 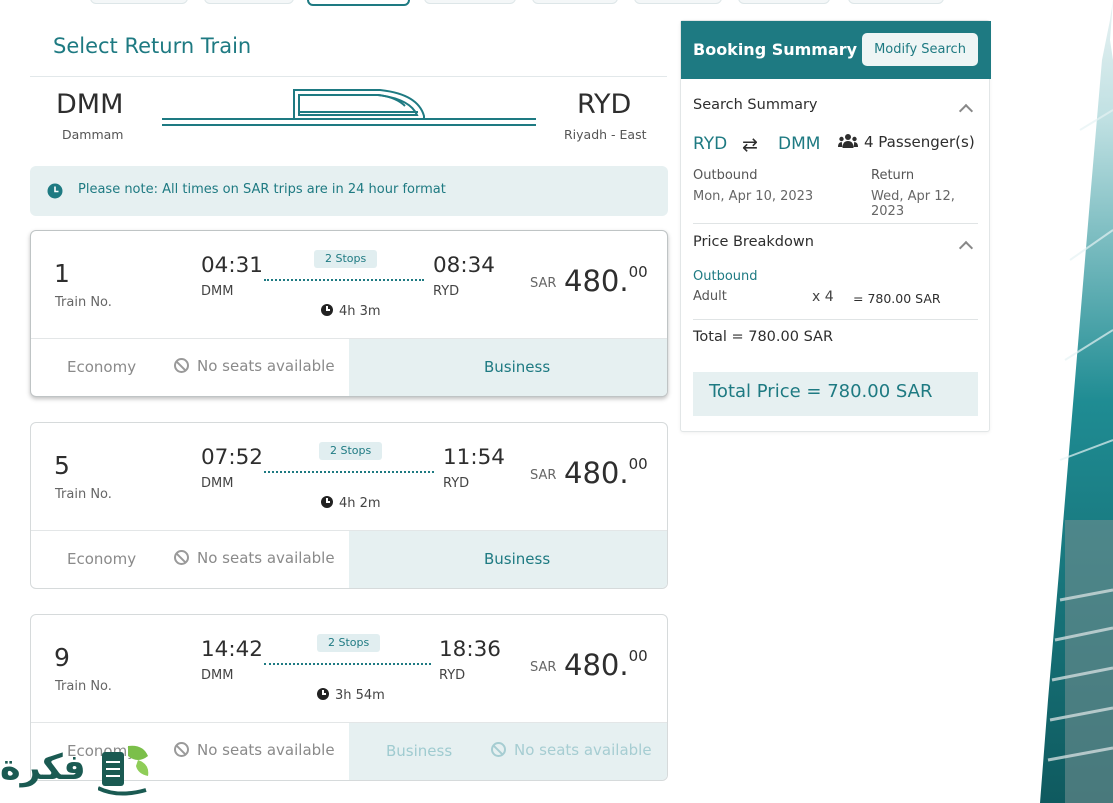 What do you see at coordinates (232, 457) in the screenshot?
I see `departure-time: 07:52` at bounding box center [232, 457].